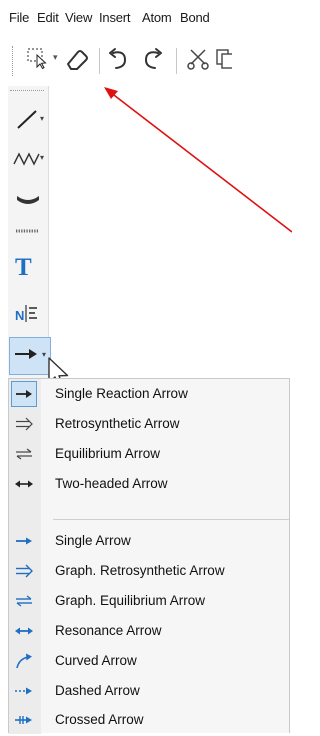 This screenshot has height=736, width=320. I want to click on dropdown-item-graph-retrosynthetic-arrow: Graph. Retrosynthetic Arrow, so click(149, 571).